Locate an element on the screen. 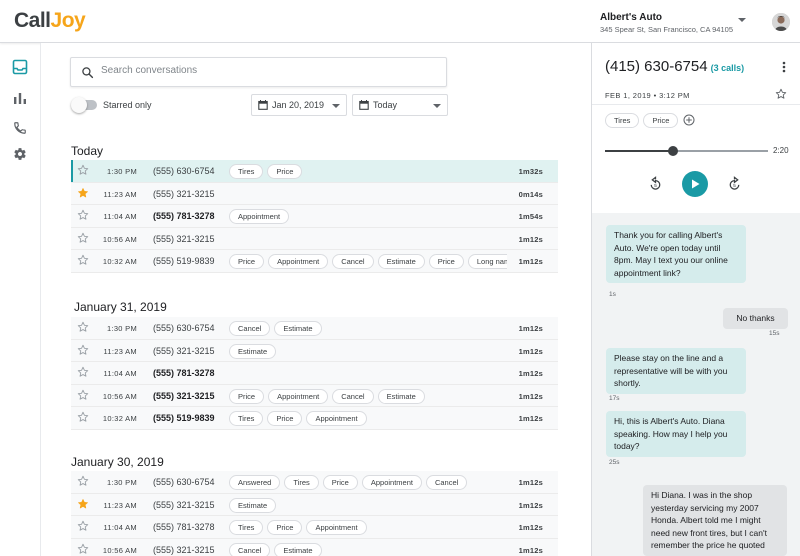  app-logo: CallJoy is located at coordinates (50, 21).